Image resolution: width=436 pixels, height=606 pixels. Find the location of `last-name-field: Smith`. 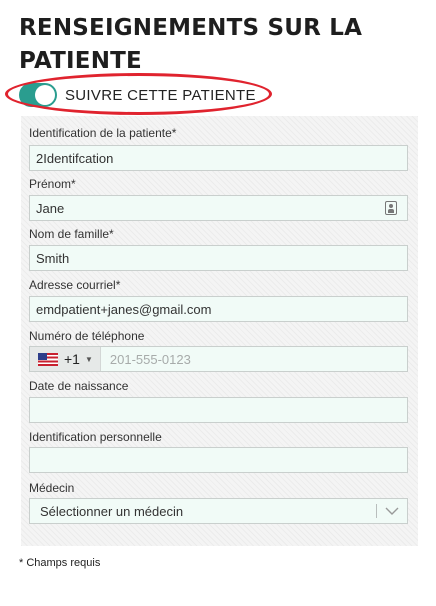

last-name-field: Smith is located at coordinates (218, 258).